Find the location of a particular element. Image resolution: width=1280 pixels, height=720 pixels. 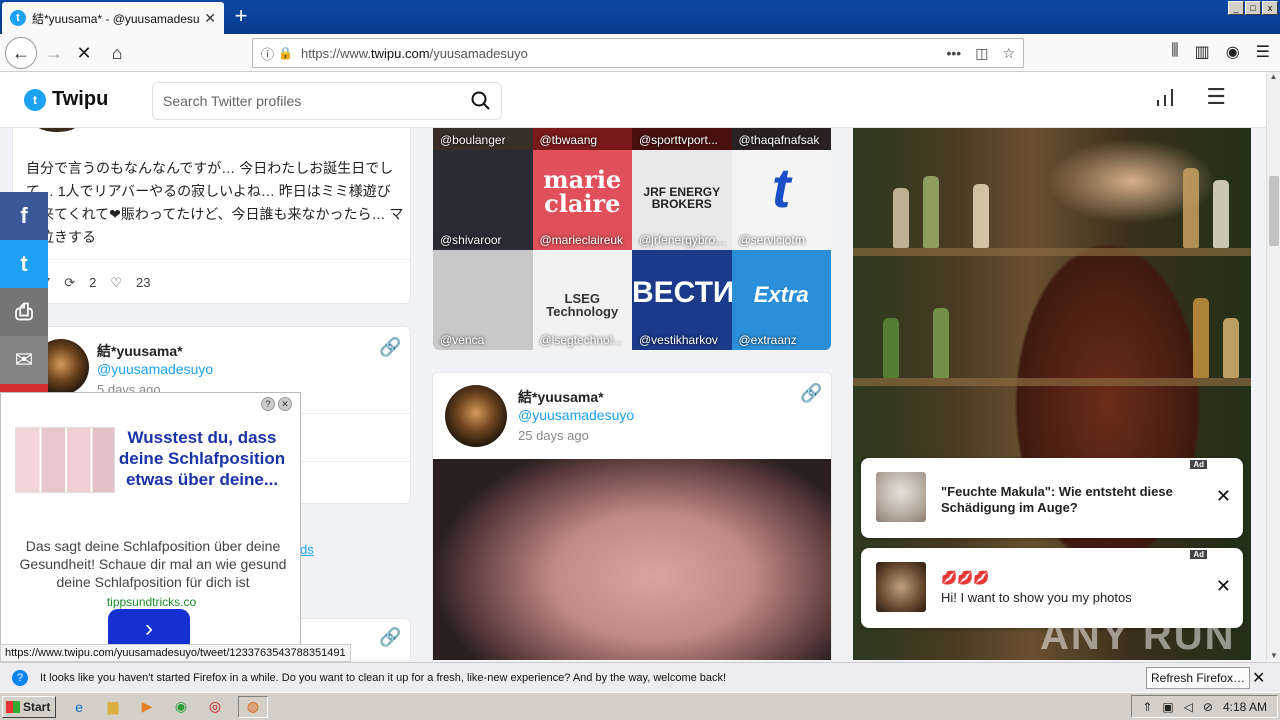

trending-chart-icon is located at coordinates (1165, 100).